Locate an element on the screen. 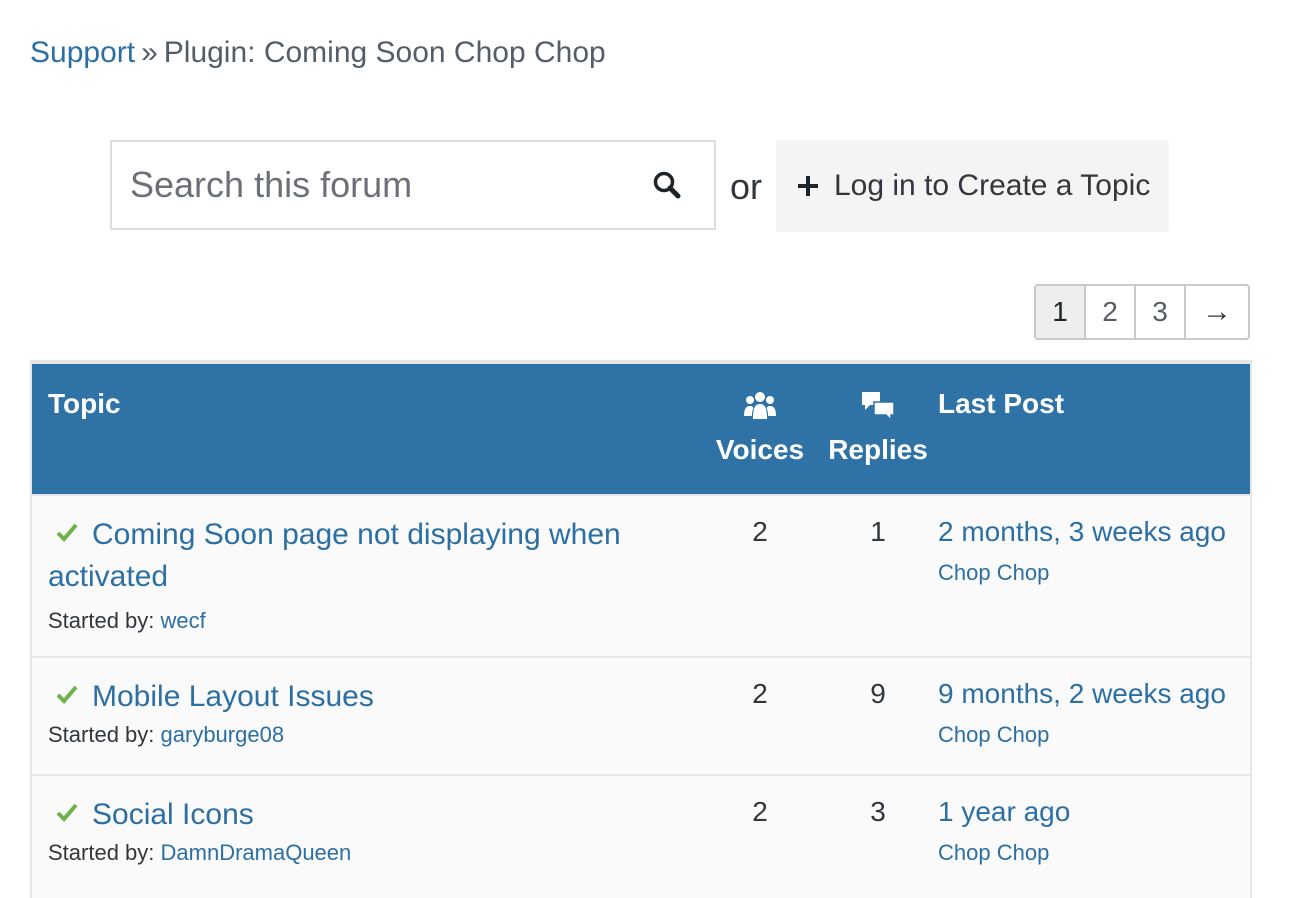 This screenshot has width=1296, height=898. topic-link: Mobile Layout Issues is located at coordinates (233, 696).